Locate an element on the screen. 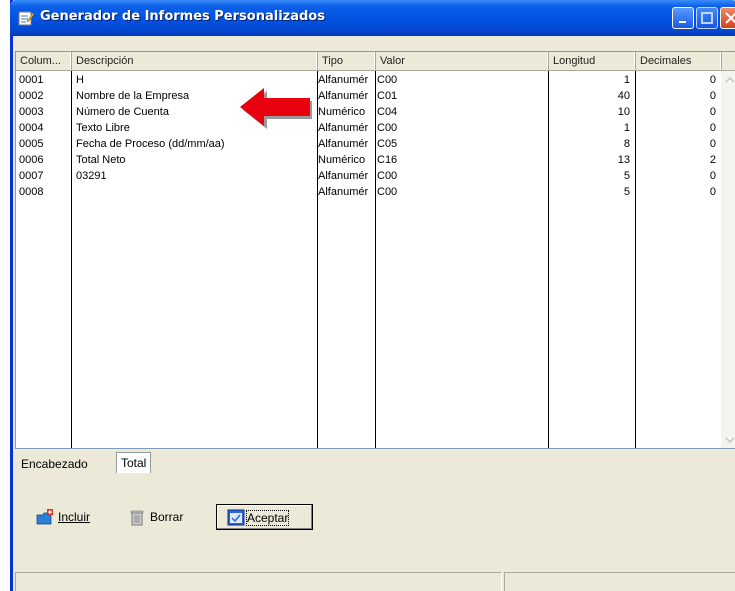  accept-window-icon is located at coordinates (236, 517).